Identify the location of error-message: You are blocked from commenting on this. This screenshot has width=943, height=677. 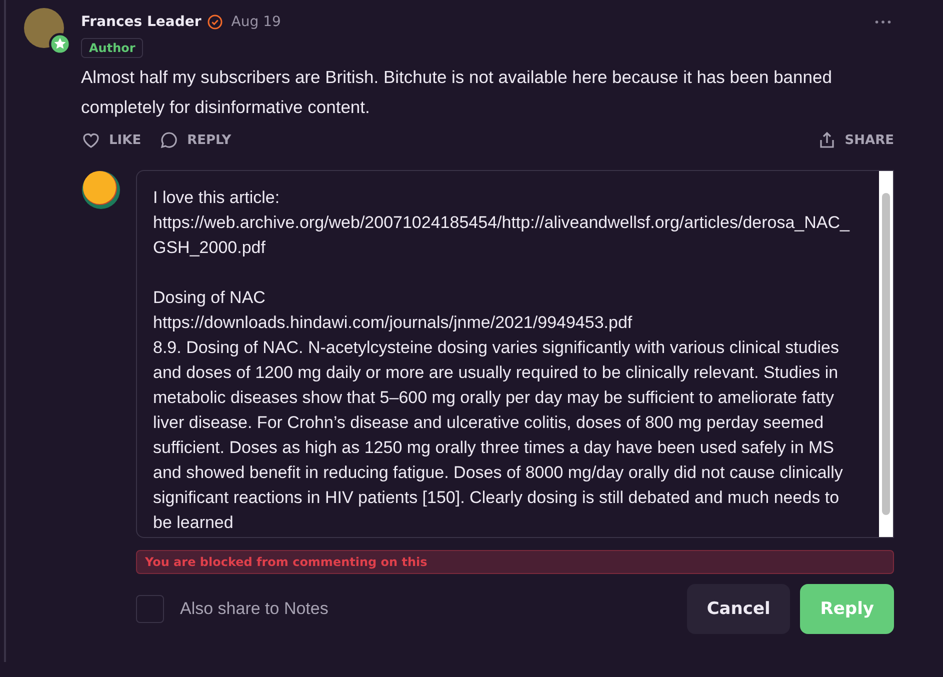
(515, 562).